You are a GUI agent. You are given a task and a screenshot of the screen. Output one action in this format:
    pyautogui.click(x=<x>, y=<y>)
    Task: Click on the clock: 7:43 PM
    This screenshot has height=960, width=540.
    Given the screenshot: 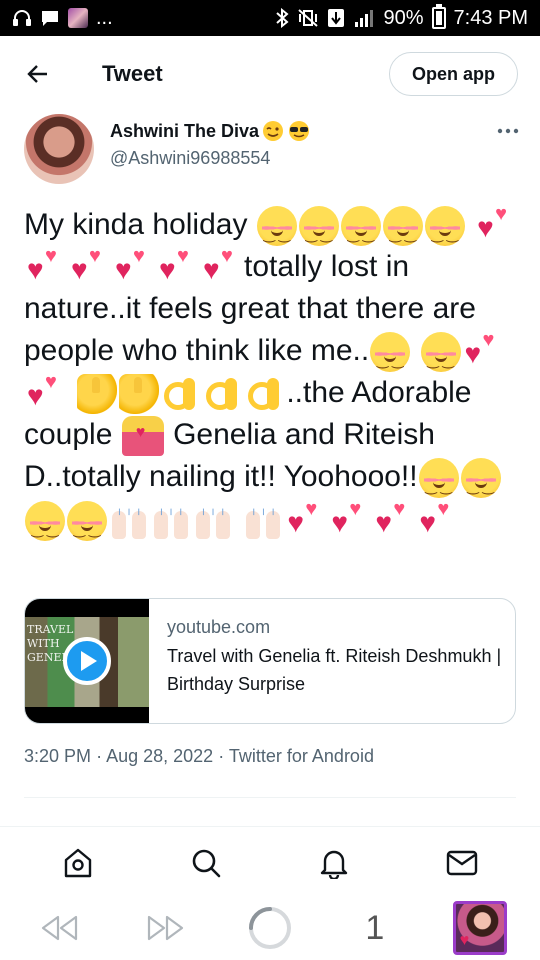 What is the action you would take?
    pyautogui.click(x=490, y=17)
    